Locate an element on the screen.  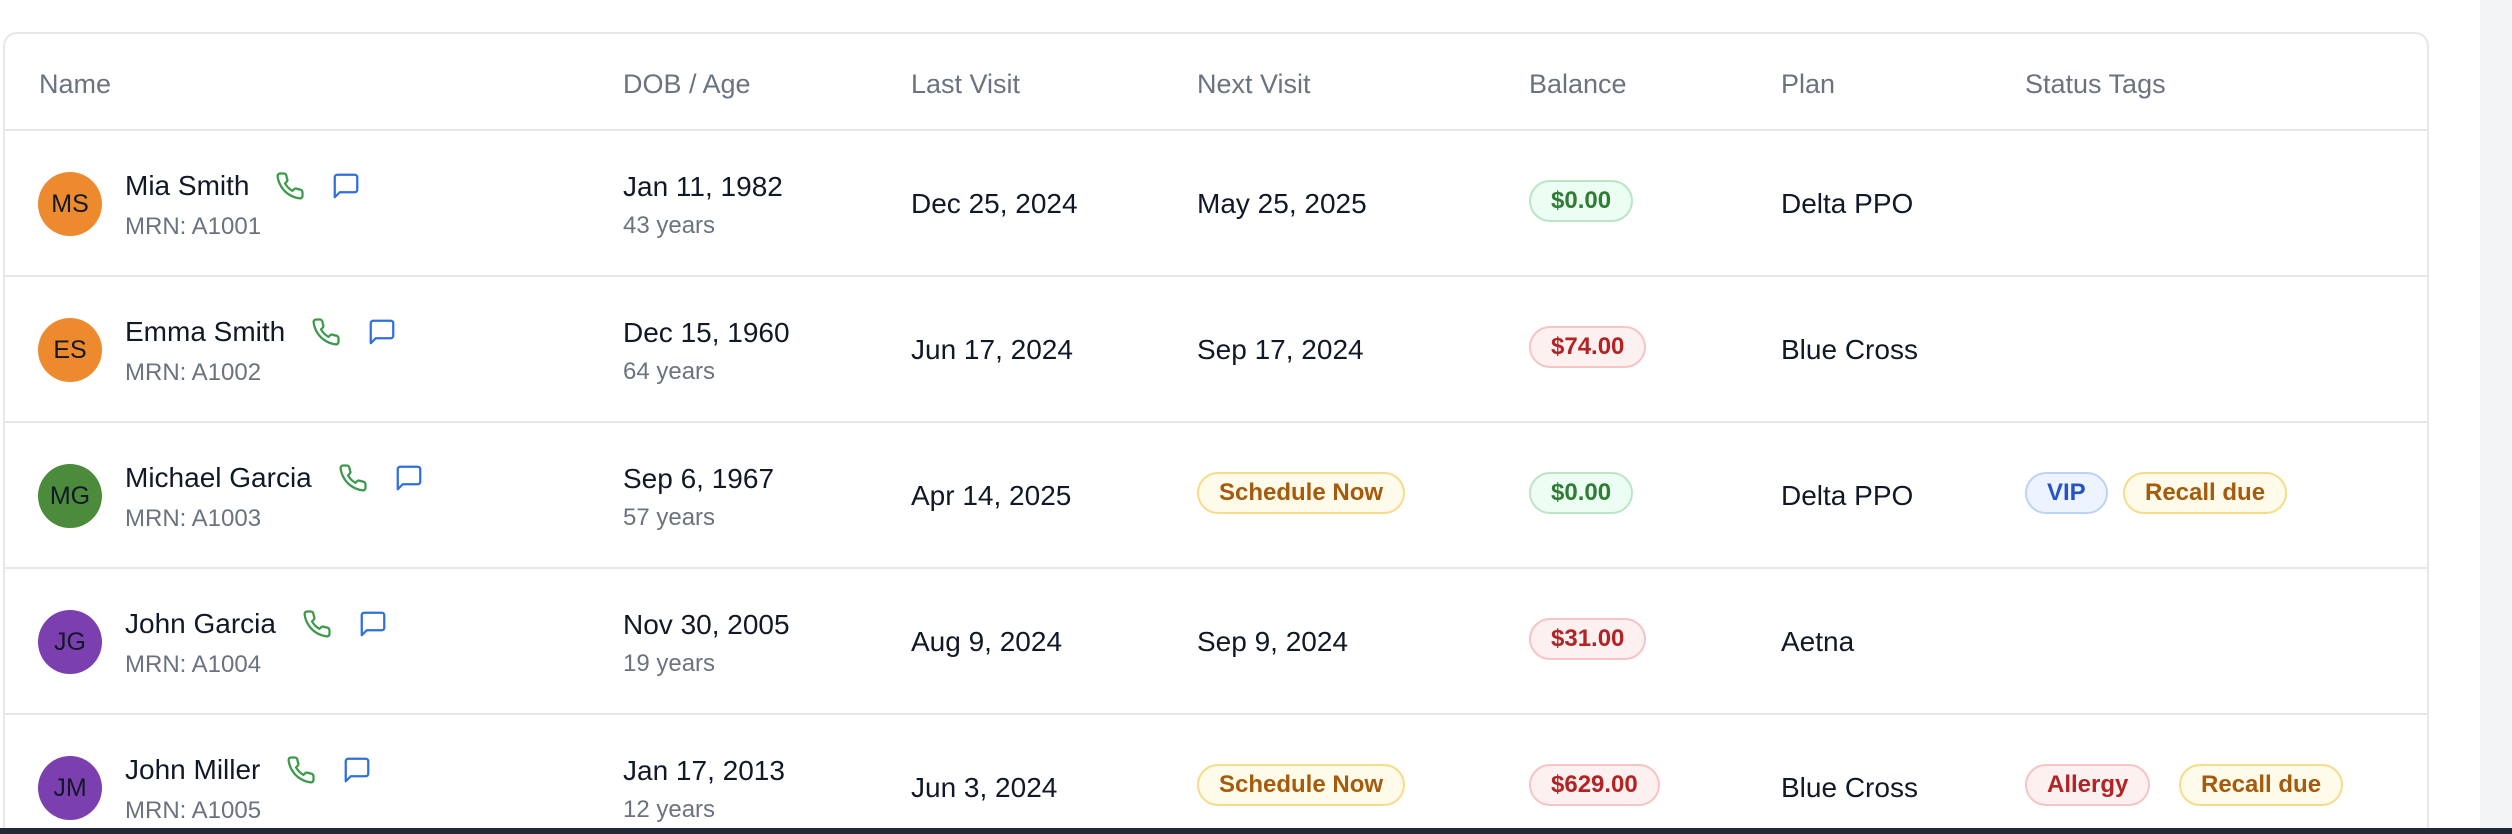
patient-dob: Sep 6, 1967 is located at coordinates (699, 478).